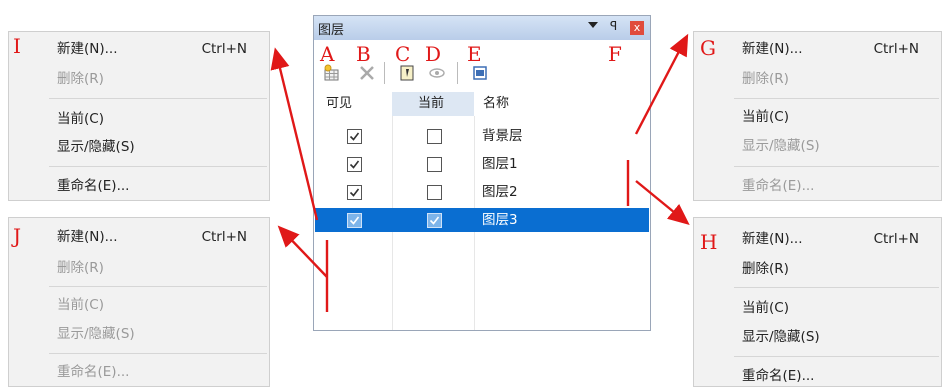 Image resolution: width=942 pixels, height=387 pixels. What do you see at coordinates (294, 134) in the screenshot?
I see `arrow-to-i` at bounding box center [294, 134].